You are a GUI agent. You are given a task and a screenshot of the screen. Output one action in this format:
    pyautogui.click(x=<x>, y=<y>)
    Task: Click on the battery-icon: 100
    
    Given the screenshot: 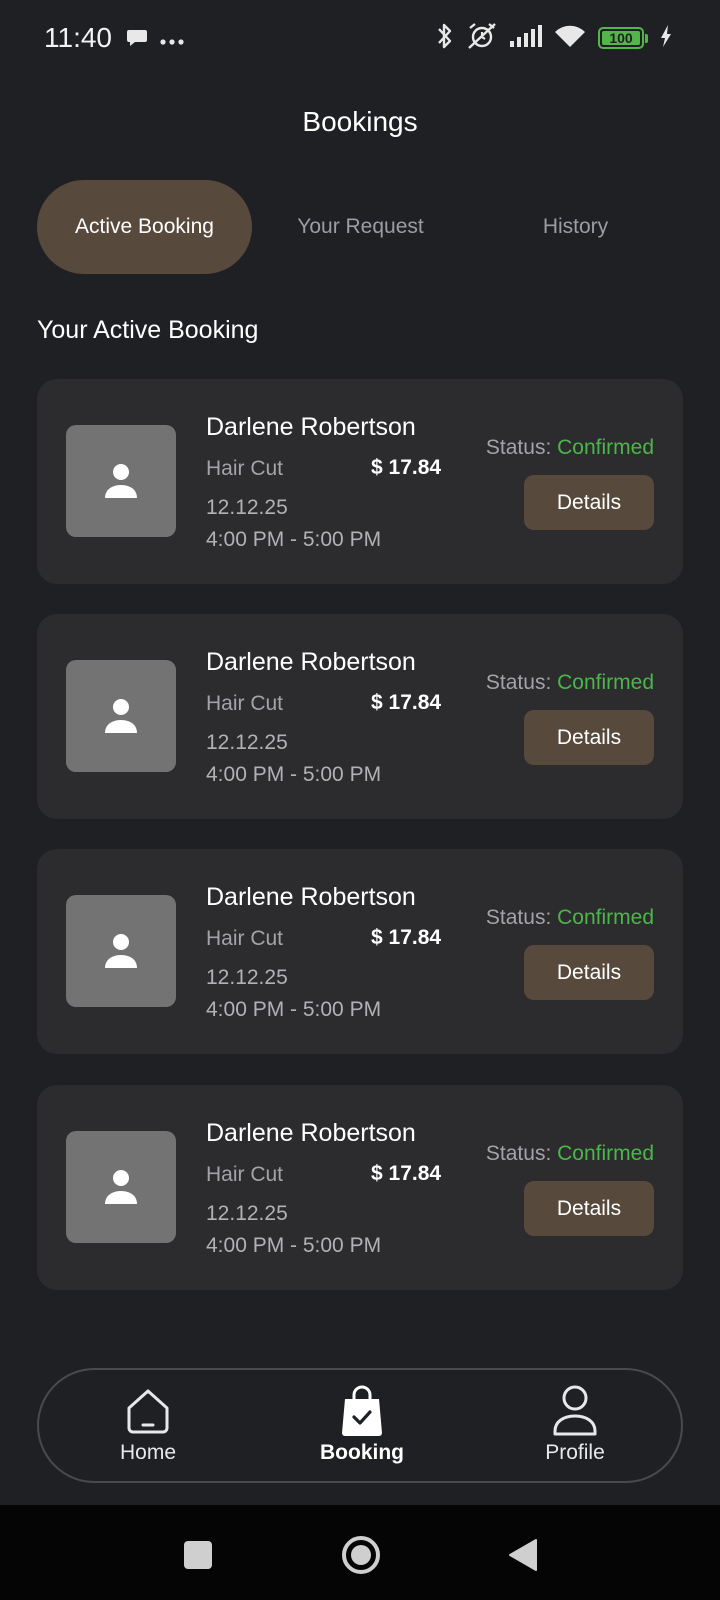 What is the action you would take?
    pyautogui.click(x=623, y=38)
    